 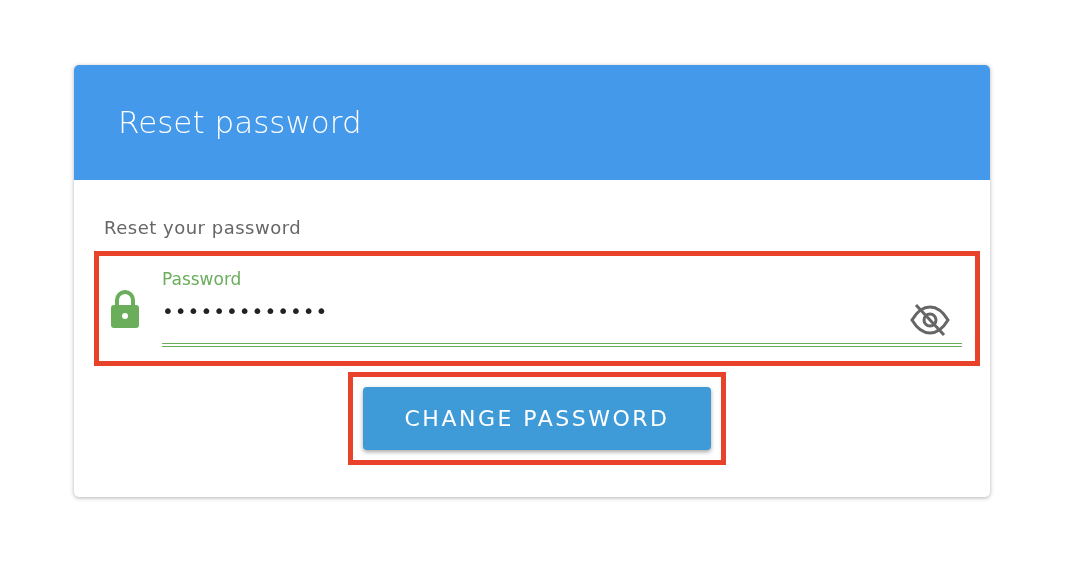 What do you see at coordinates (286, 311) in the screenshot?
I see `password-field: •••••••••••••` at bounding box center [286, 311].